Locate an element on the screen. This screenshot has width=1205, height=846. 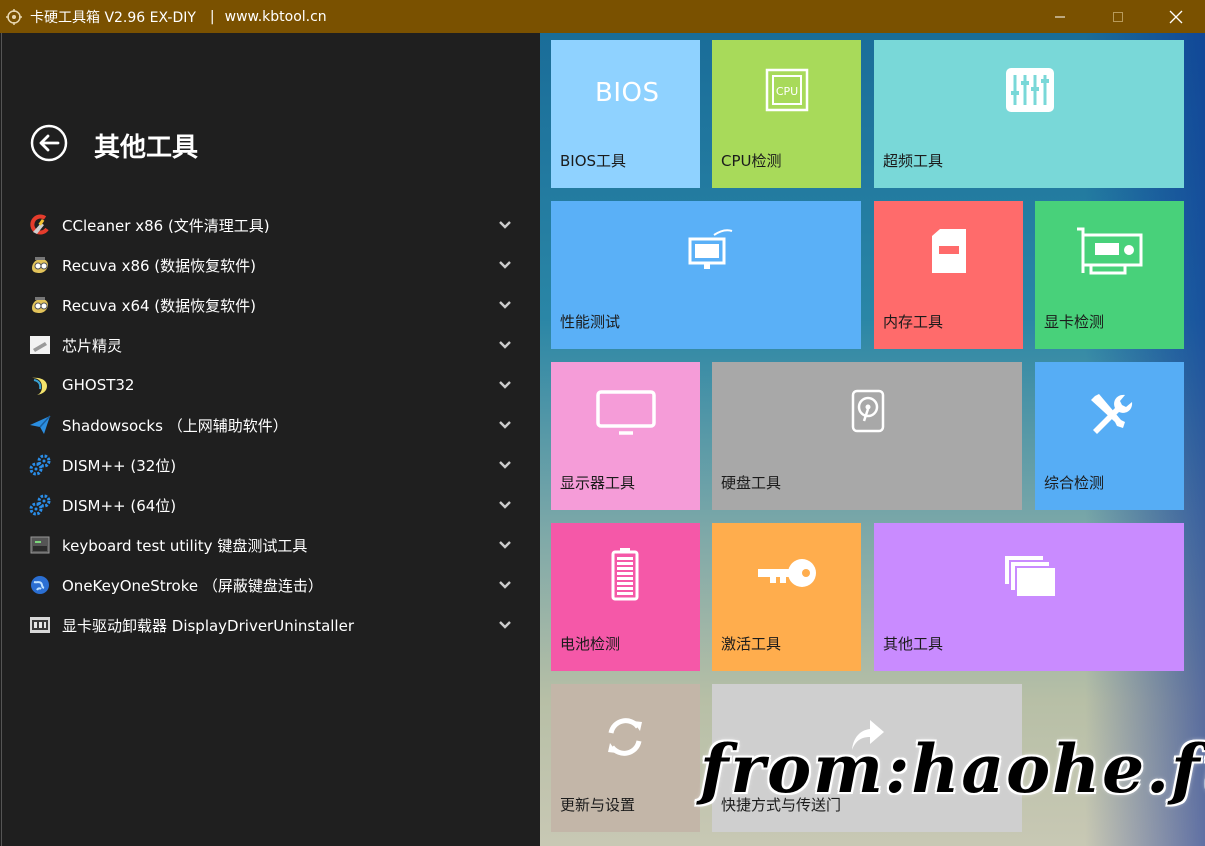
tile-label: BIOS工具 is located at coordinates (593, 161).